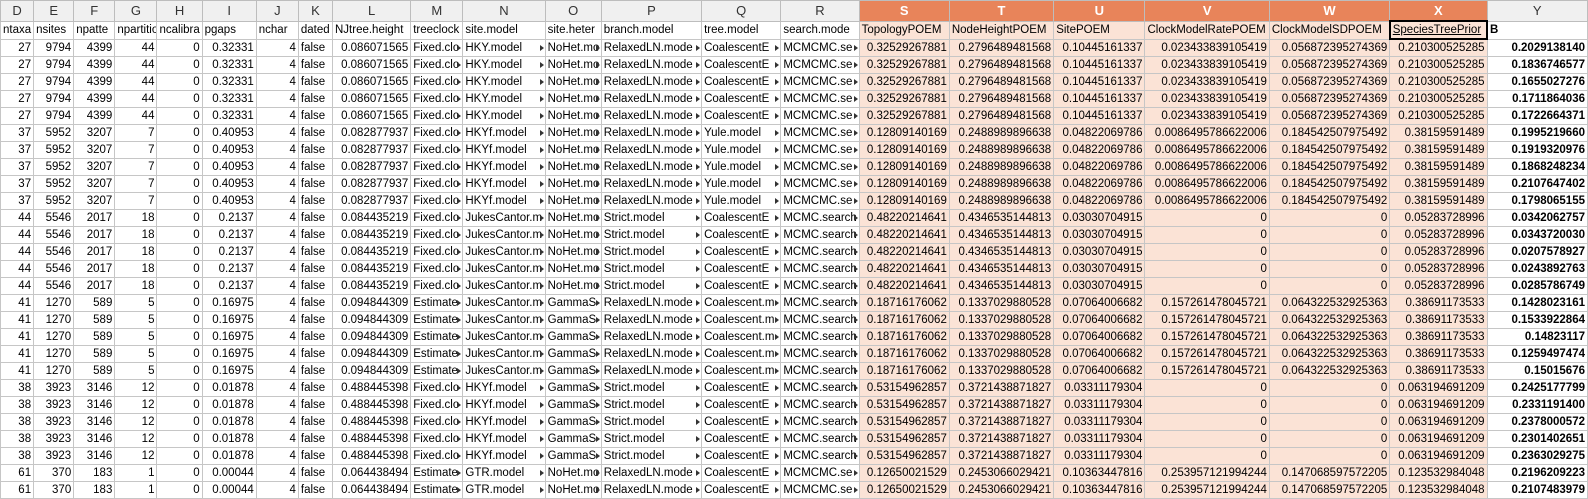 The image size is (1588, 499). Describe the element at coordinates (904, 371) in the screenshot. I see `cell-s: 0.18716176062` at that location.